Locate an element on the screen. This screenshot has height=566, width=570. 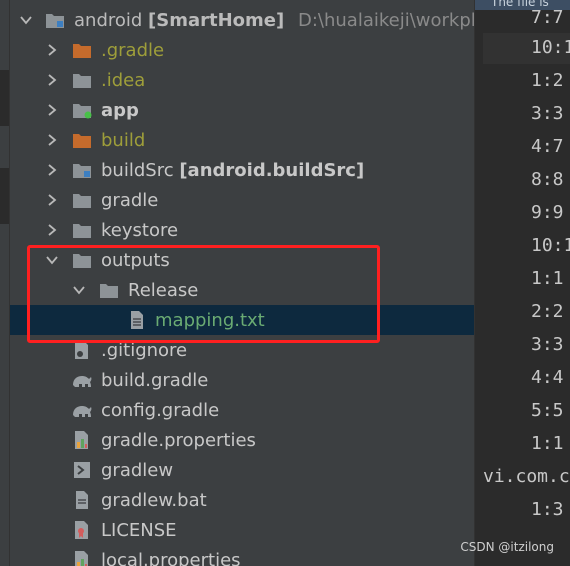
watermark: CSDN @itzilong is located at coordinates (507, 547).